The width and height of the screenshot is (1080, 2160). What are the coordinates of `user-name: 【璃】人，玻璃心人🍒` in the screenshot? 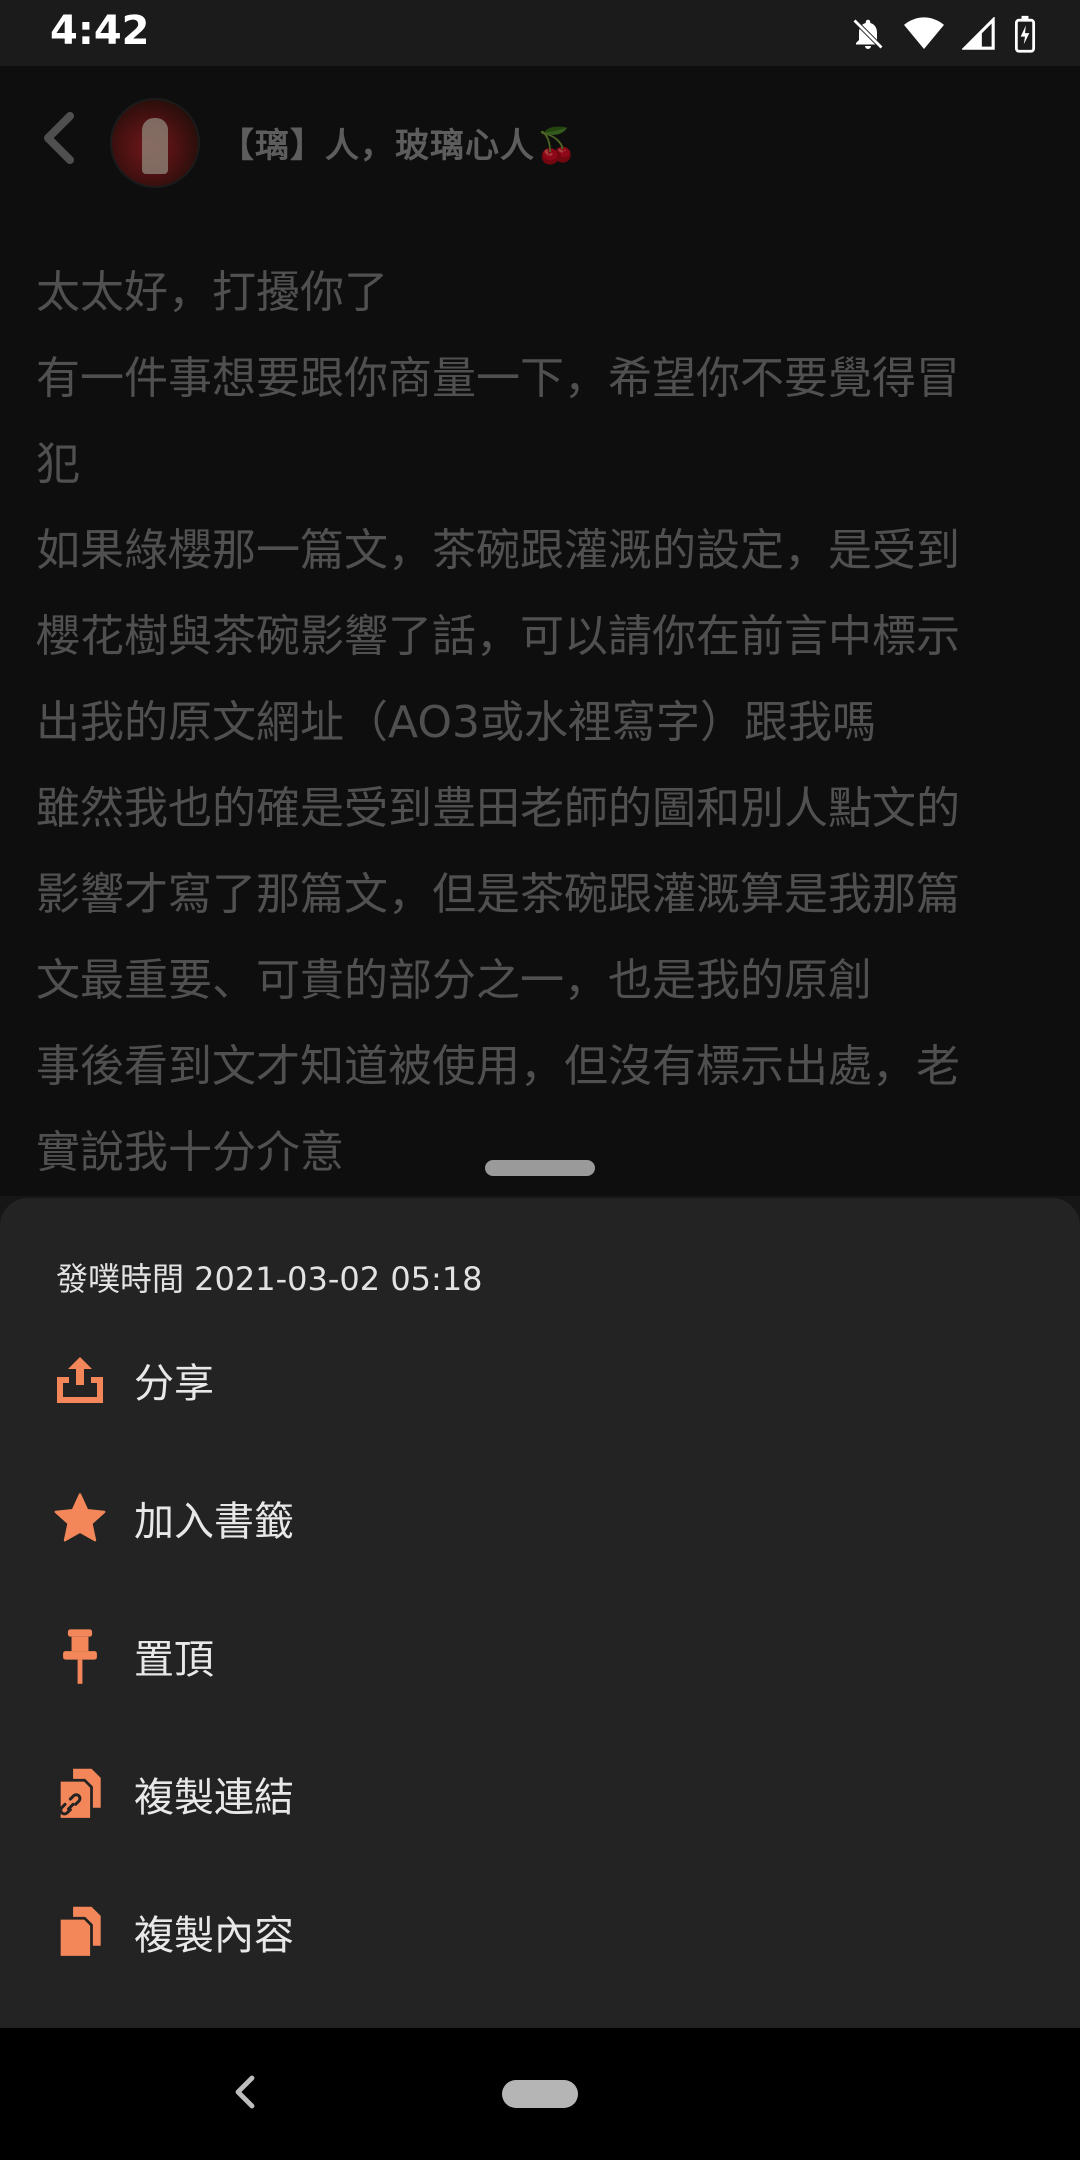 It's located at (399, 142).